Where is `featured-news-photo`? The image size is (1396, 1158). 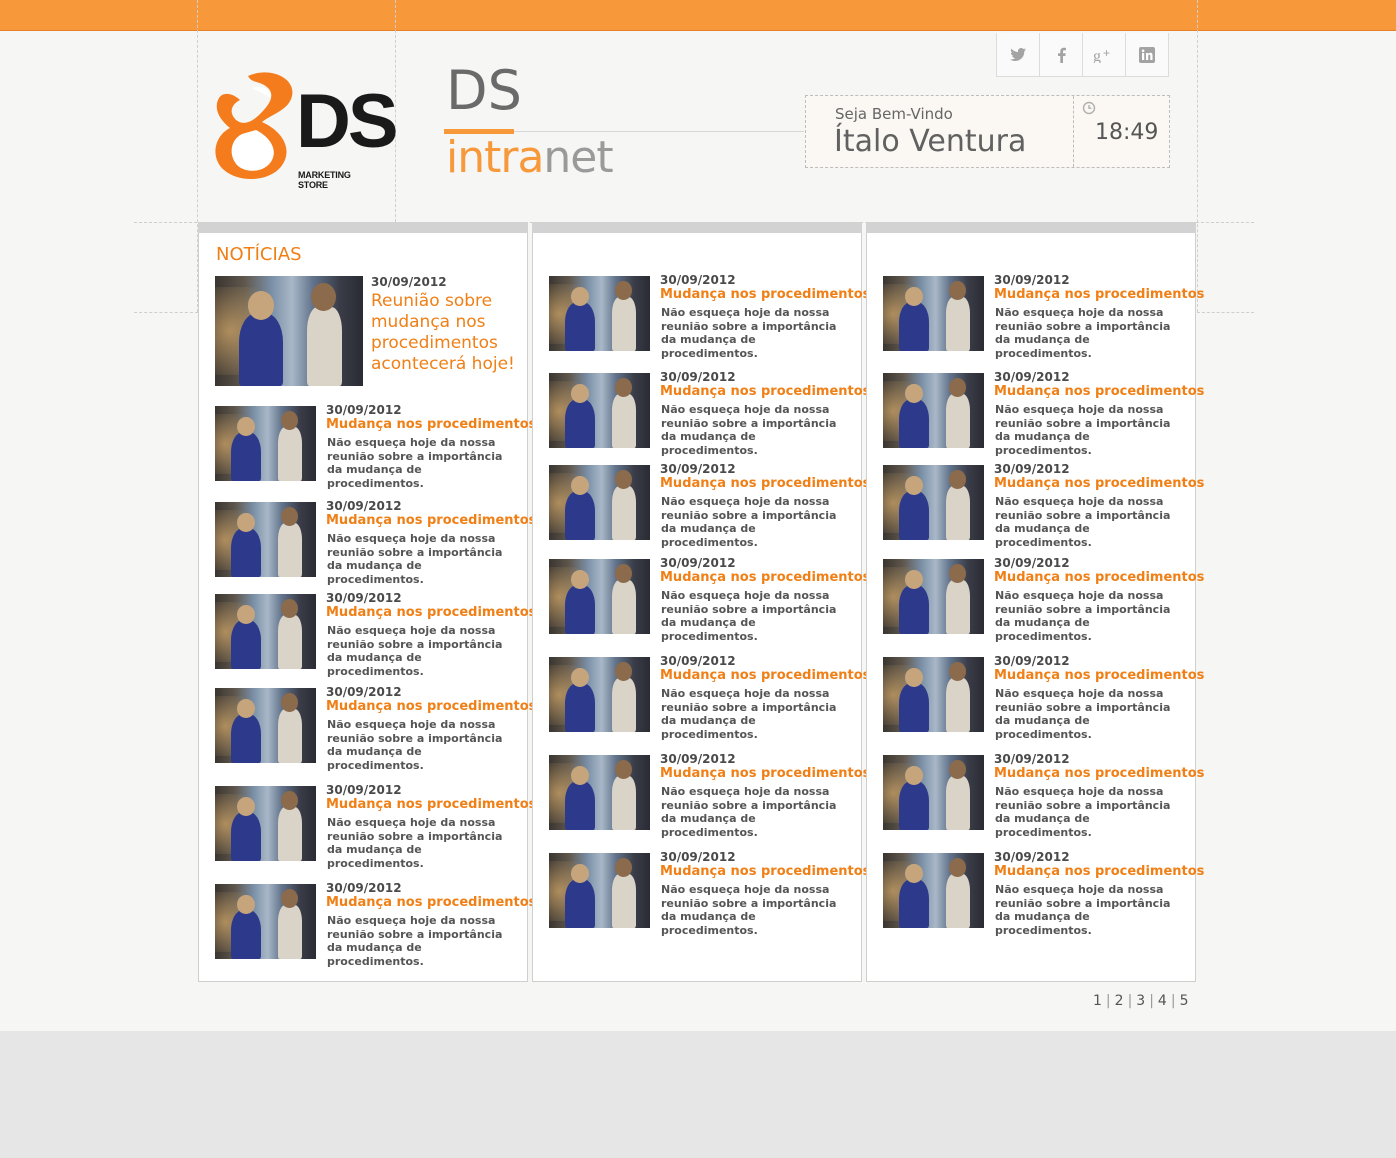
featured-news-photo is located at coordinates (289, 331).